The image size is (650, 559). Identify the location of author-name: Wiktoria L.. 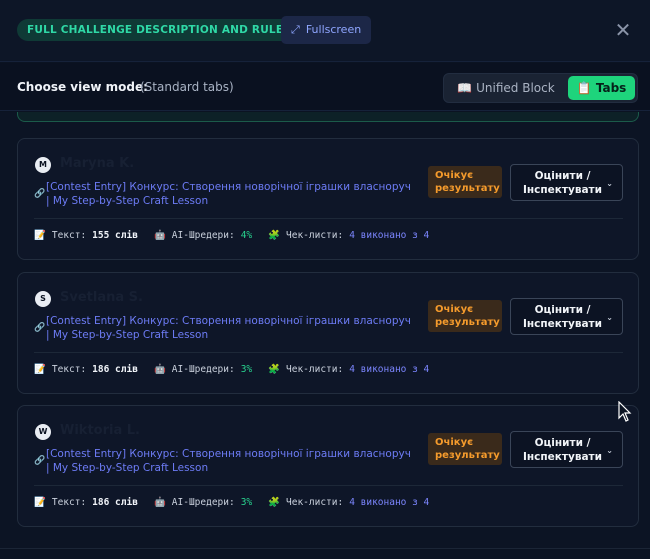
(100, 430).